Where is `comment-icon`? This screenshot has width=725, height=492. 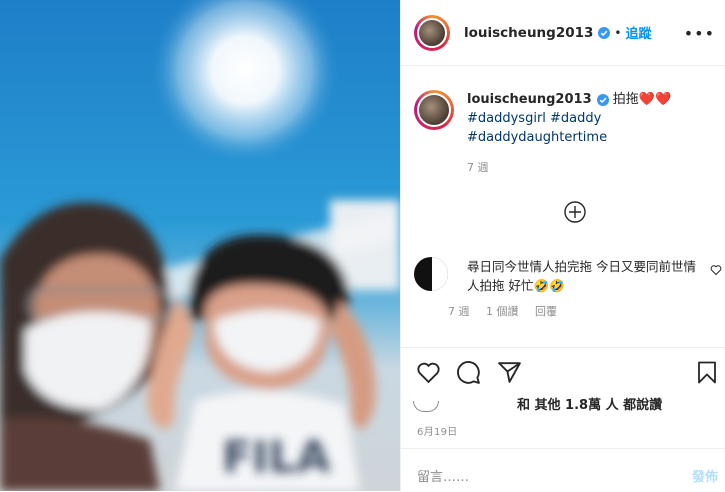
comment-icon is located at coordinates (468, 372).